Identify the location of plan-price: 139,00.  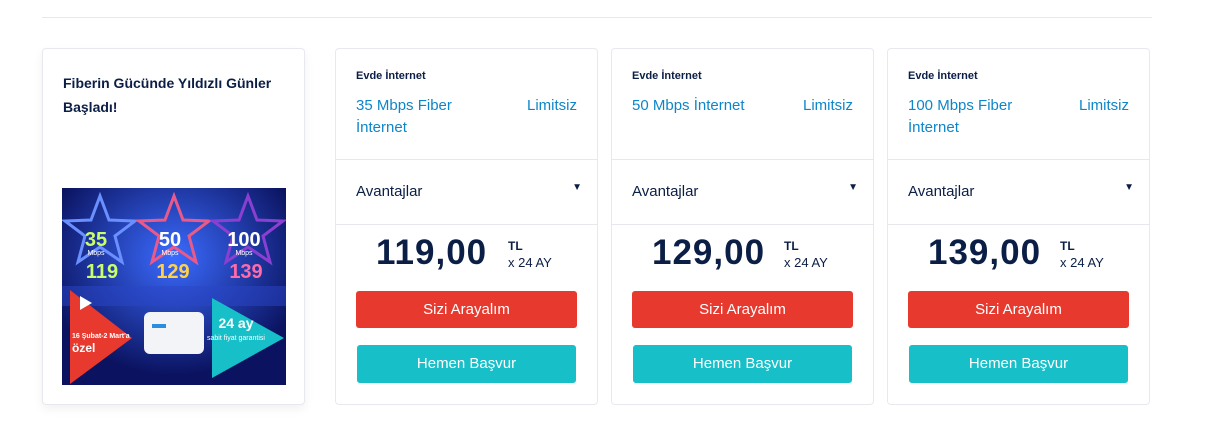
(985, 252).